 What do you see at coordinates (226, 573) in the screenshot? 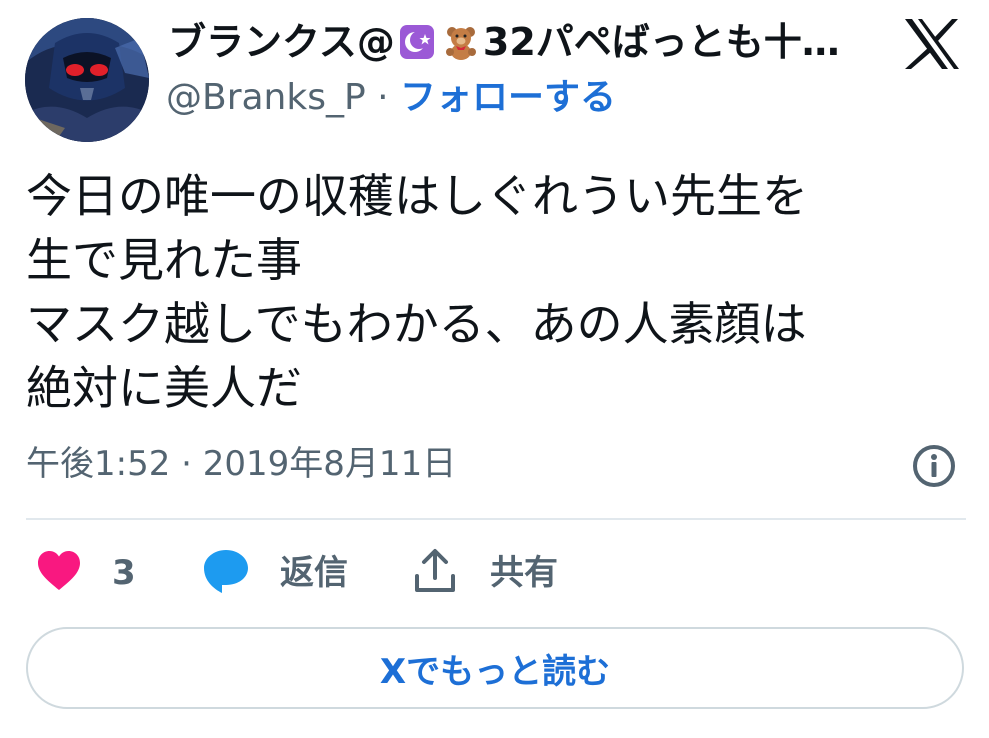
I see `speech-bubble-icon` at bounding box center [226, 573].